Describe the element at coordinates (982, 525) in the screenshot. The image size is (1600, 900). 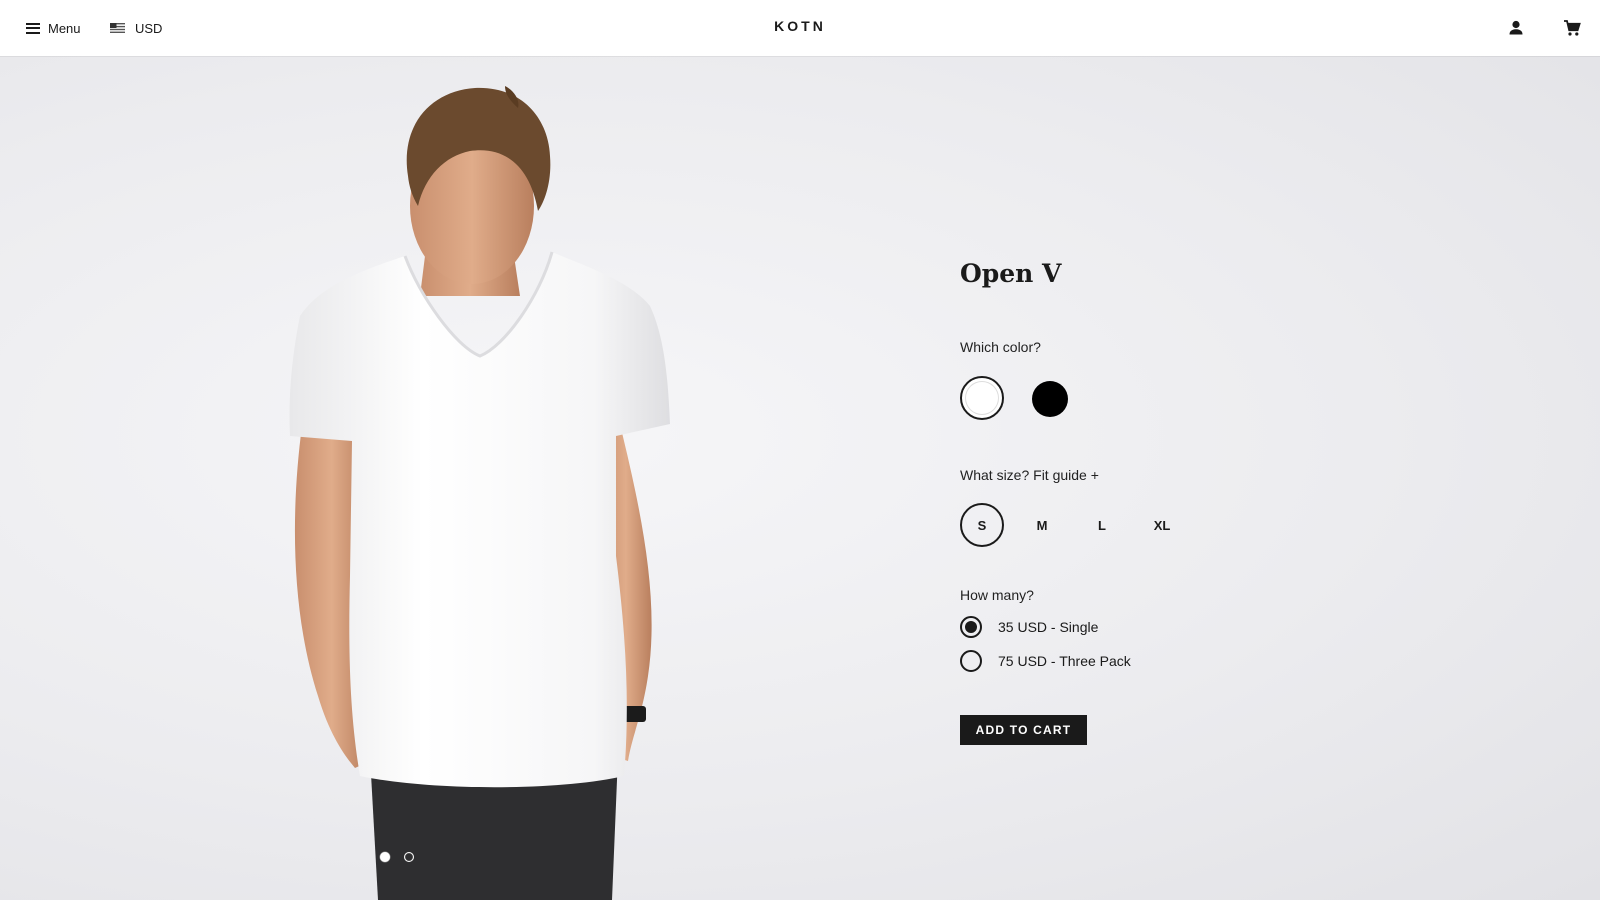
I see `size-option-s: S` at that location.